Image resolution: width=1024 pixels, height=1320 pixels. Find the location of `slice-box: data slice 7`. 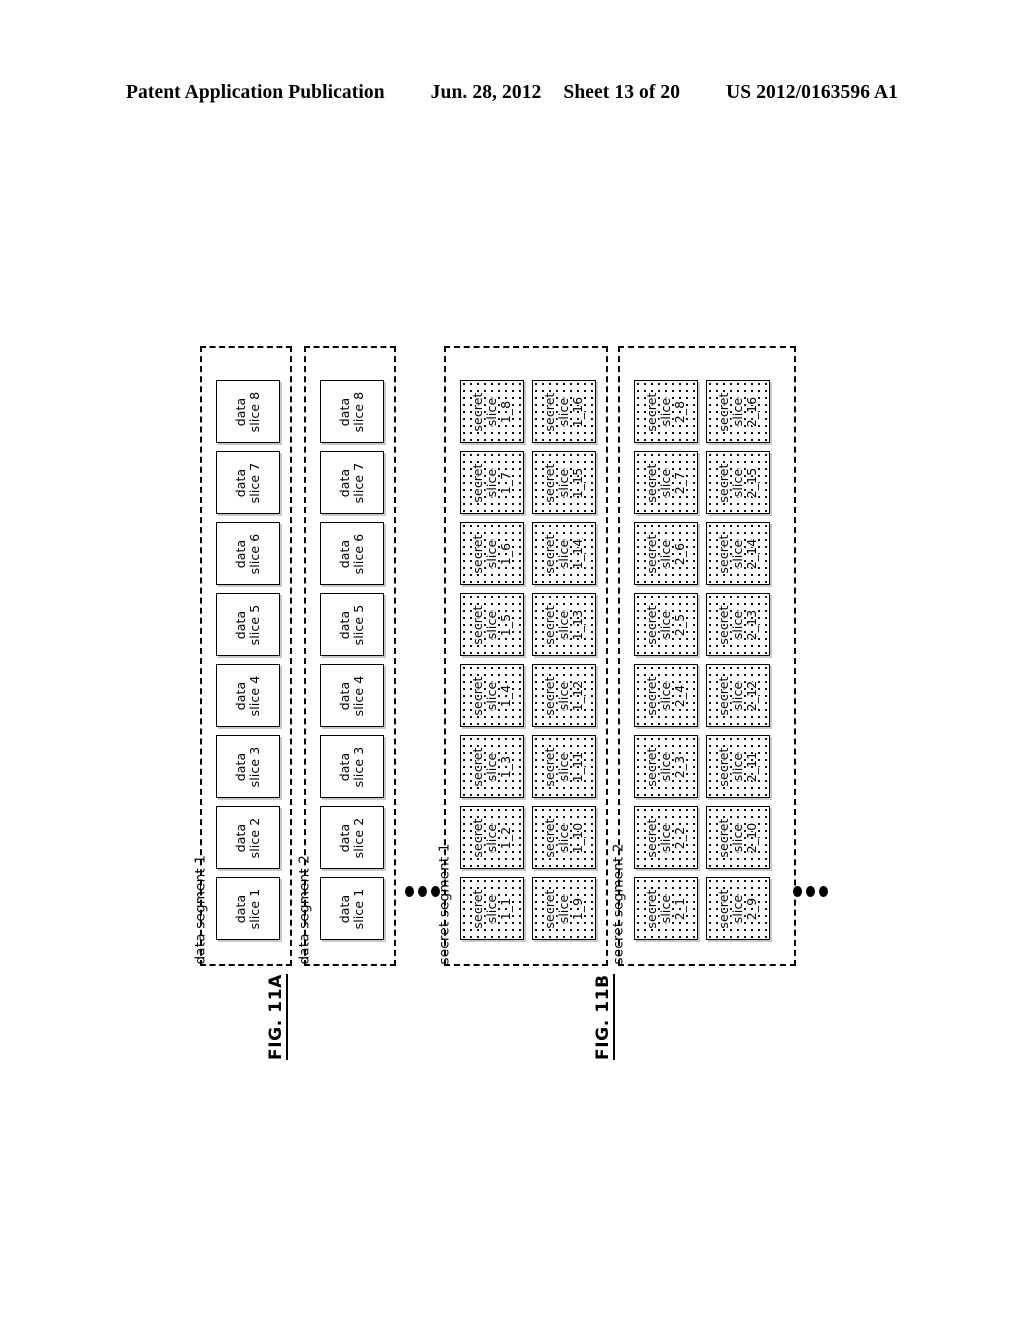

slice-box: data slice 7 is located at coordinates (352, 482).